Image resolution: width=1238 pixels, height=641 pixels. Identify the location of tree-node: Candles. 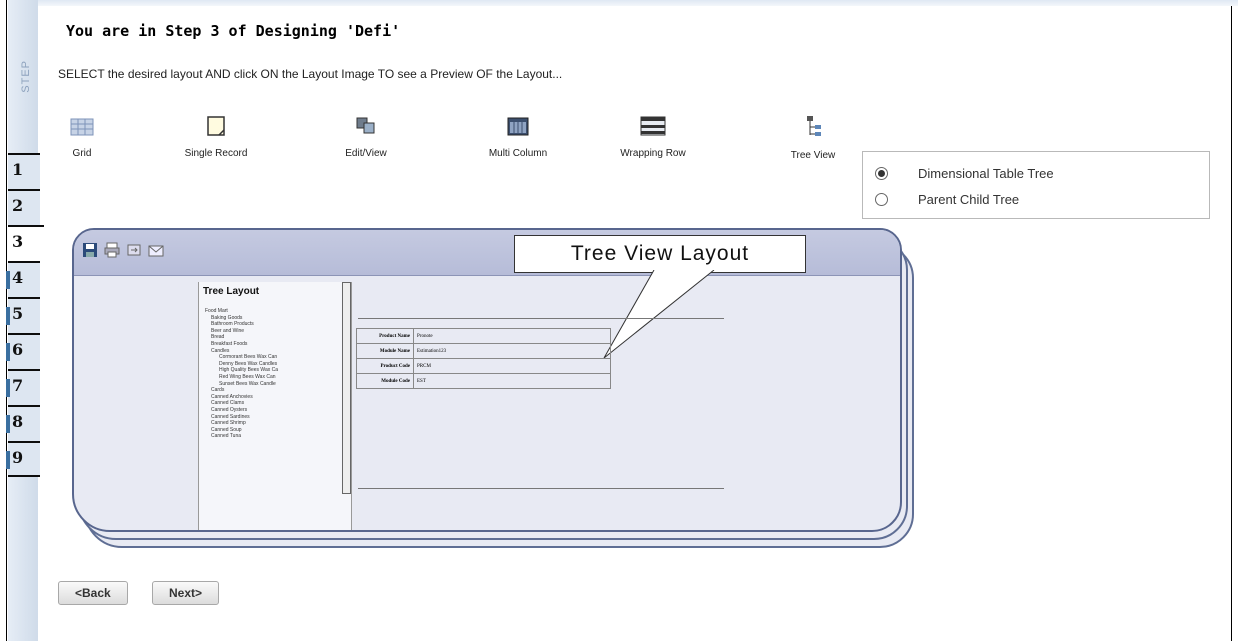
(220, 350).